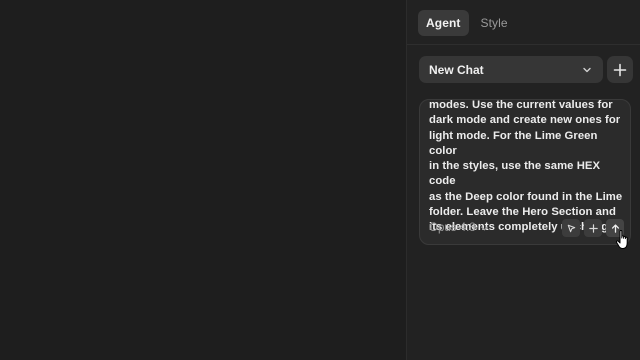  What do you see at coordinates (523, 44) in the screenshot?
I see `panel-divider` at bounding box center [523, 44].